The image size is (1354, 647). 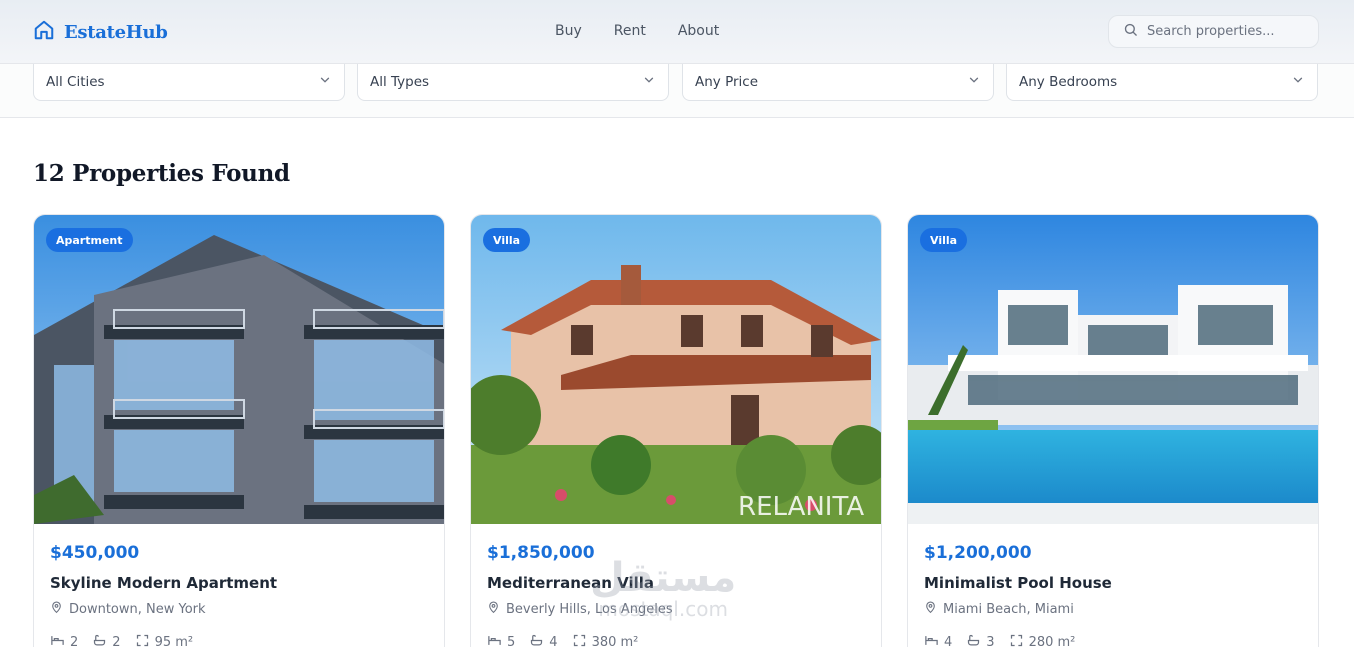 I want to click on location-text: Miami Beach, Miami, so click(x=1008, y=609).